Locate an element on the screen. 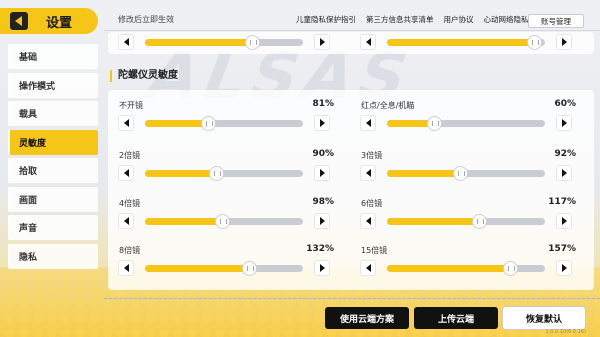 This screenshot has width=600, height=337. sidebar-item-1: 操作模式 is located at coordinates (53, 85).